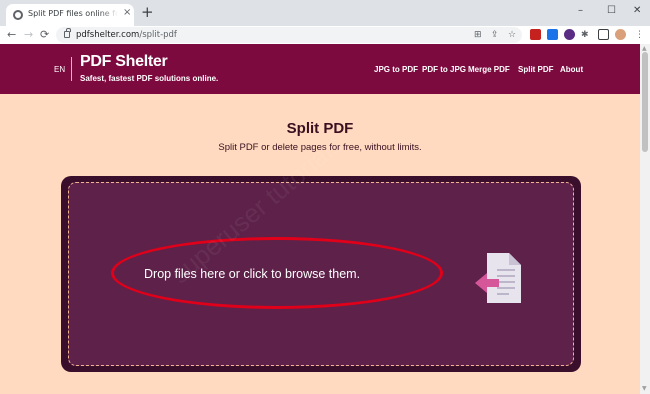 This screenshot has width=650, height=394. Describe the element at coordinates (552, 34) in the screenshot. I see `save-extension-icon` at that location.